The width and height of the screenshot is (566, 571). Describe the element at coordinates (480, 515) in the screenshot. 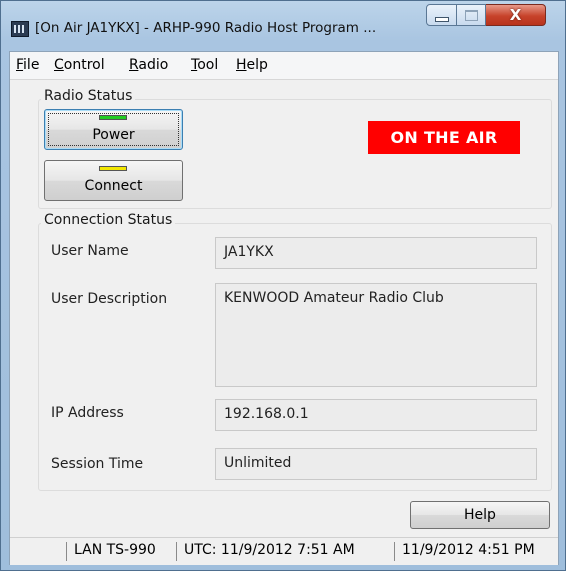

I see `help-button: Help` at that location.